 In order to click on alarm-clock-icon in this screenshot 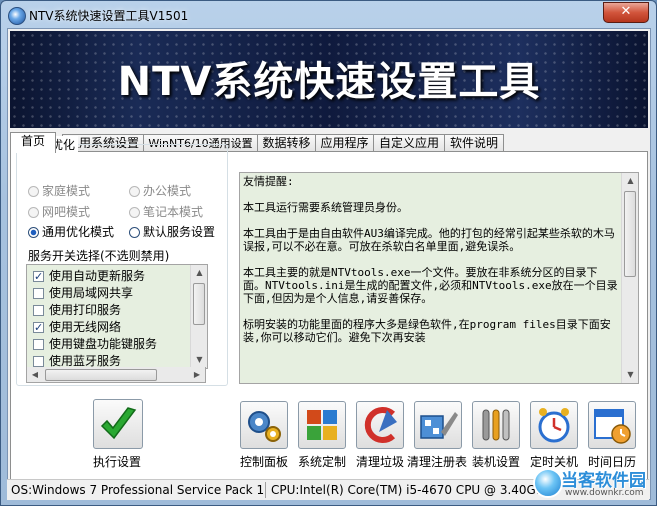, I will do `click(554, 425)`.